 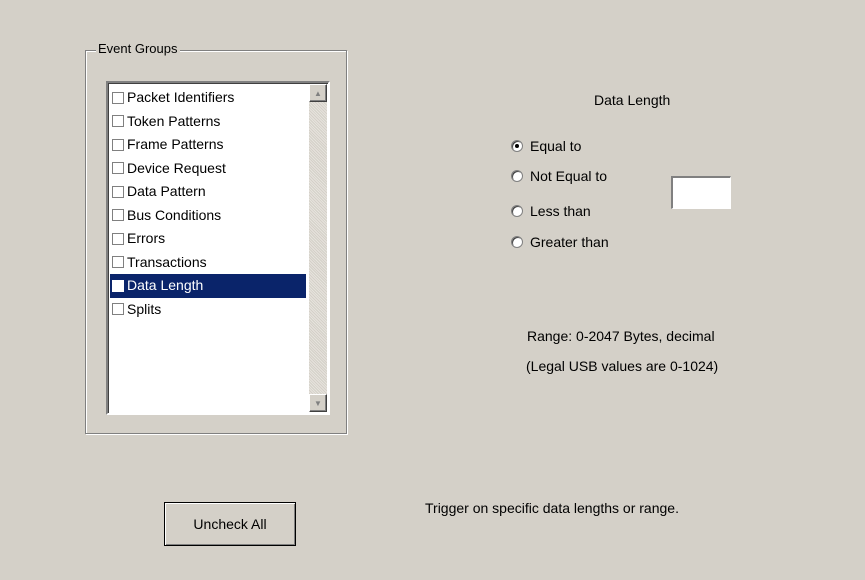 What do you see at coordinates (569, 242) in the screenshot?
I see `radio-label: Greater than` at bounding box center [569, 242].